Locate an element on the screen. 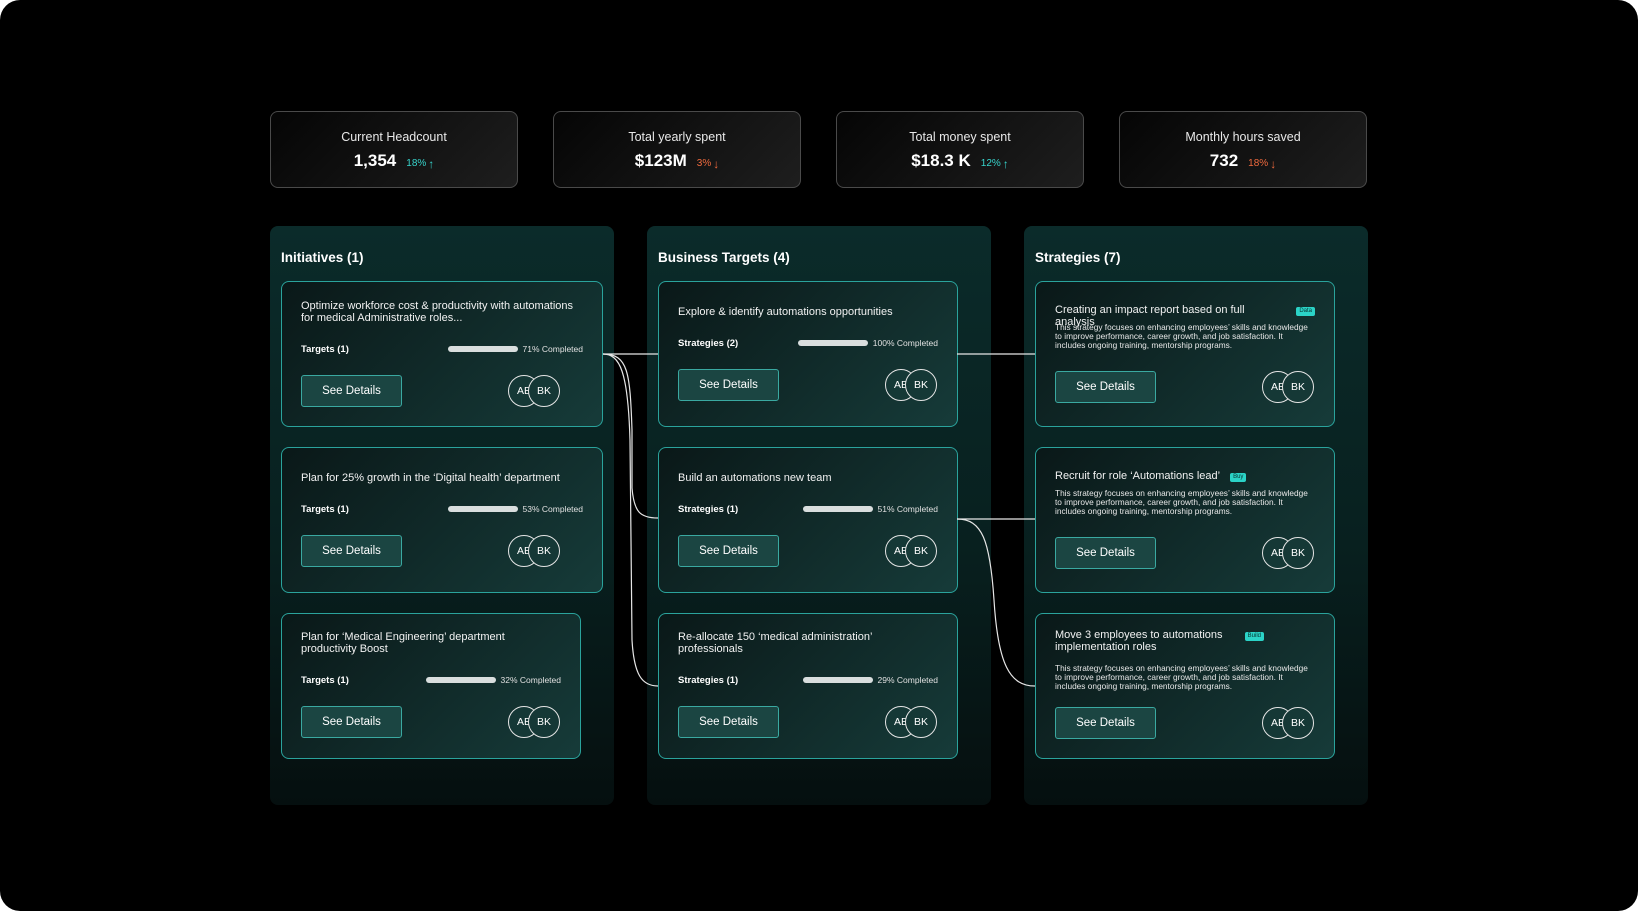 Image resolution: width=1638 pixels, height=911 pixels. card-title: Recruit for role ‘Automations lead’ Buy is located at coordinates (1185, 476).